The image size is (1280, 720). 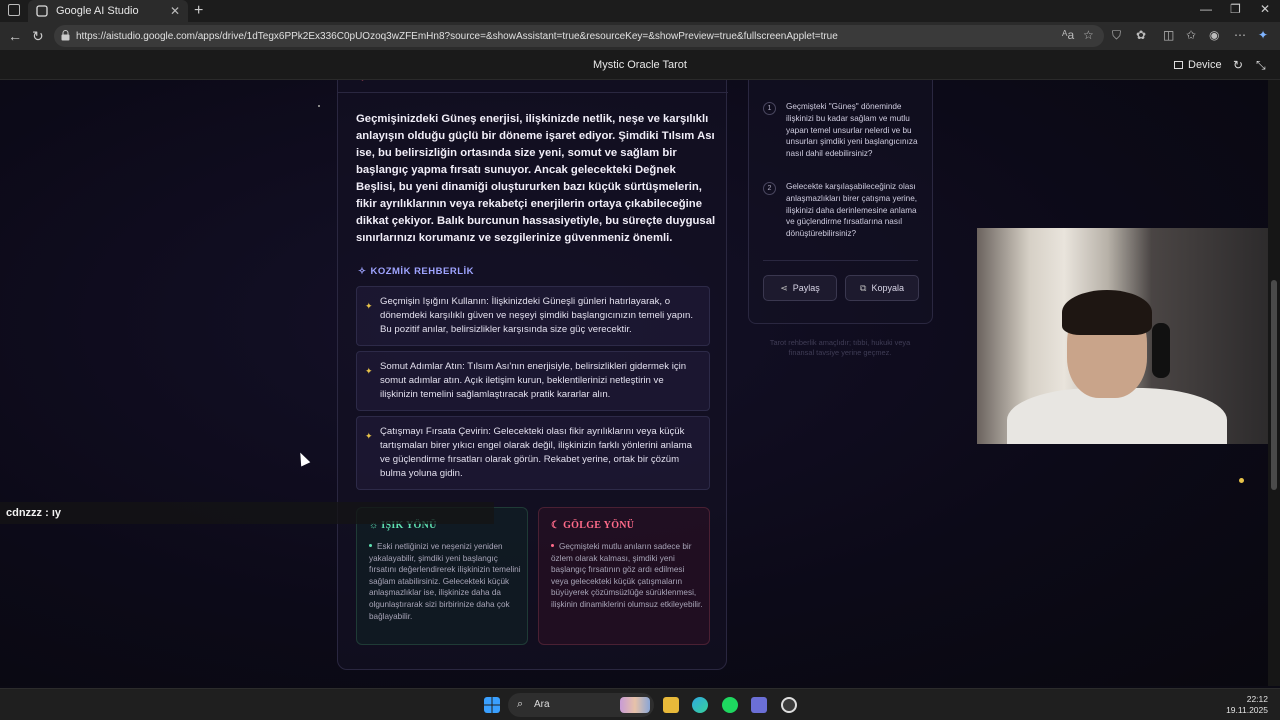 What do you see at coordinates (1240, 35) in the screenshot?
I see `more-menu-icon: ⋯` at bounding box center [1240, 35].